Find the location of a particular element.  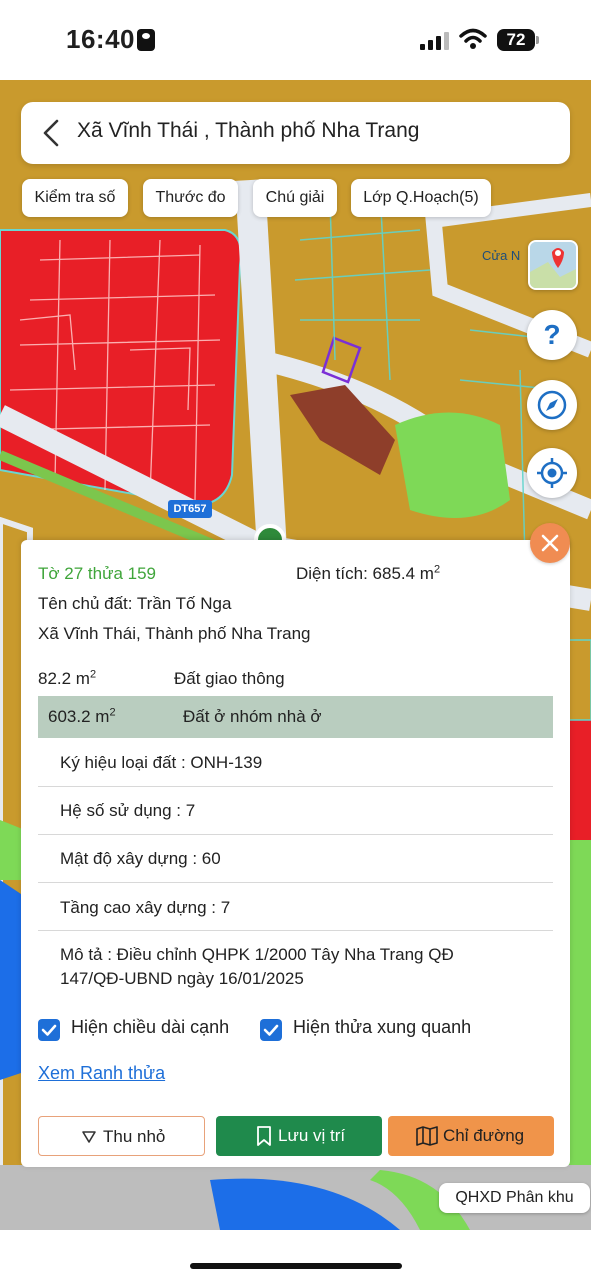

minimize-button: Thu nhỏ is located at coordinates (121, 1136).